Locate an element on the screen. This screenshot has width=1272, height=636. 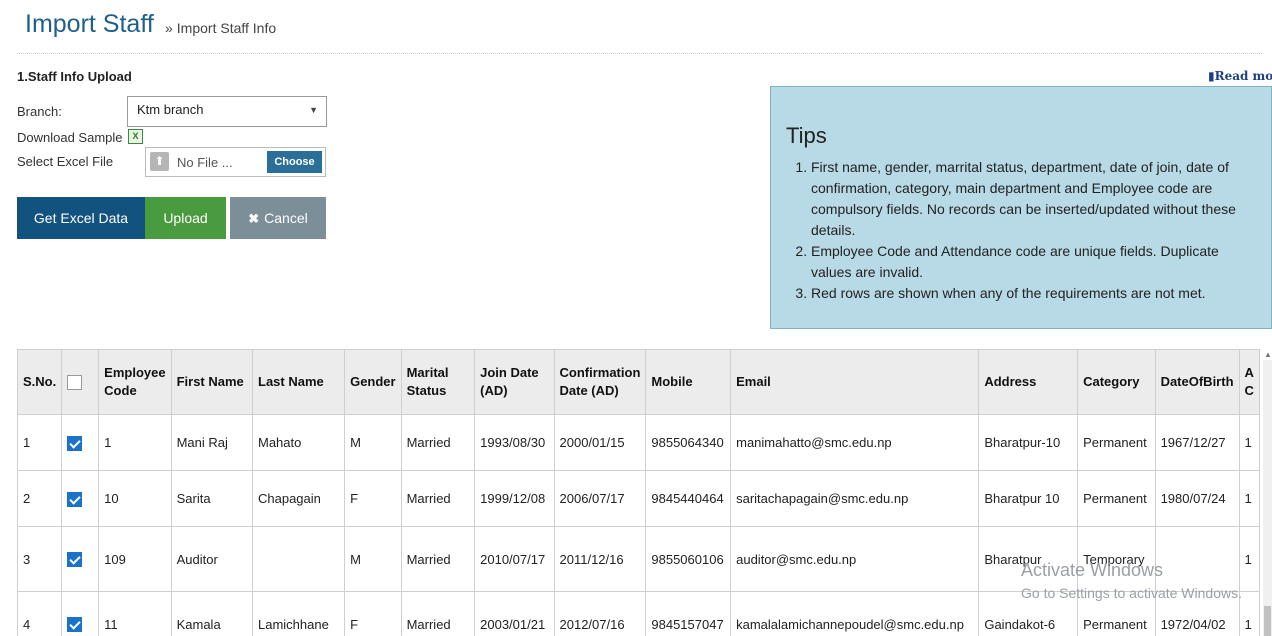
upload-icon: ⬆ is located at coordinates (159, 161).